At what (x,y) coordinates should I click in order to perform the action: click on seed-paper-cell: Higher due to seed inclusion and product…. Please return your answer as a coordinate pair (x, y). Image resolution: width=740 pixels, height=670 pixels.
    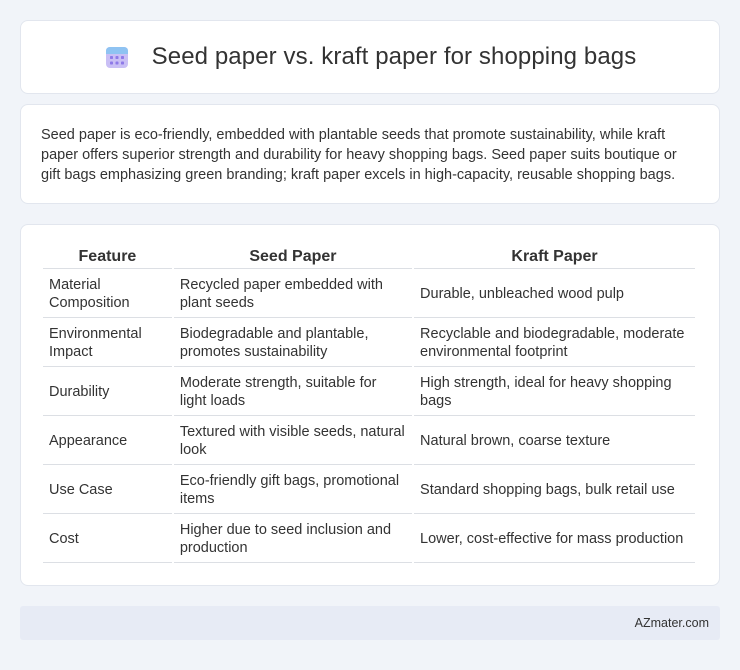
    Looking at the image, I should click on (293, 539).